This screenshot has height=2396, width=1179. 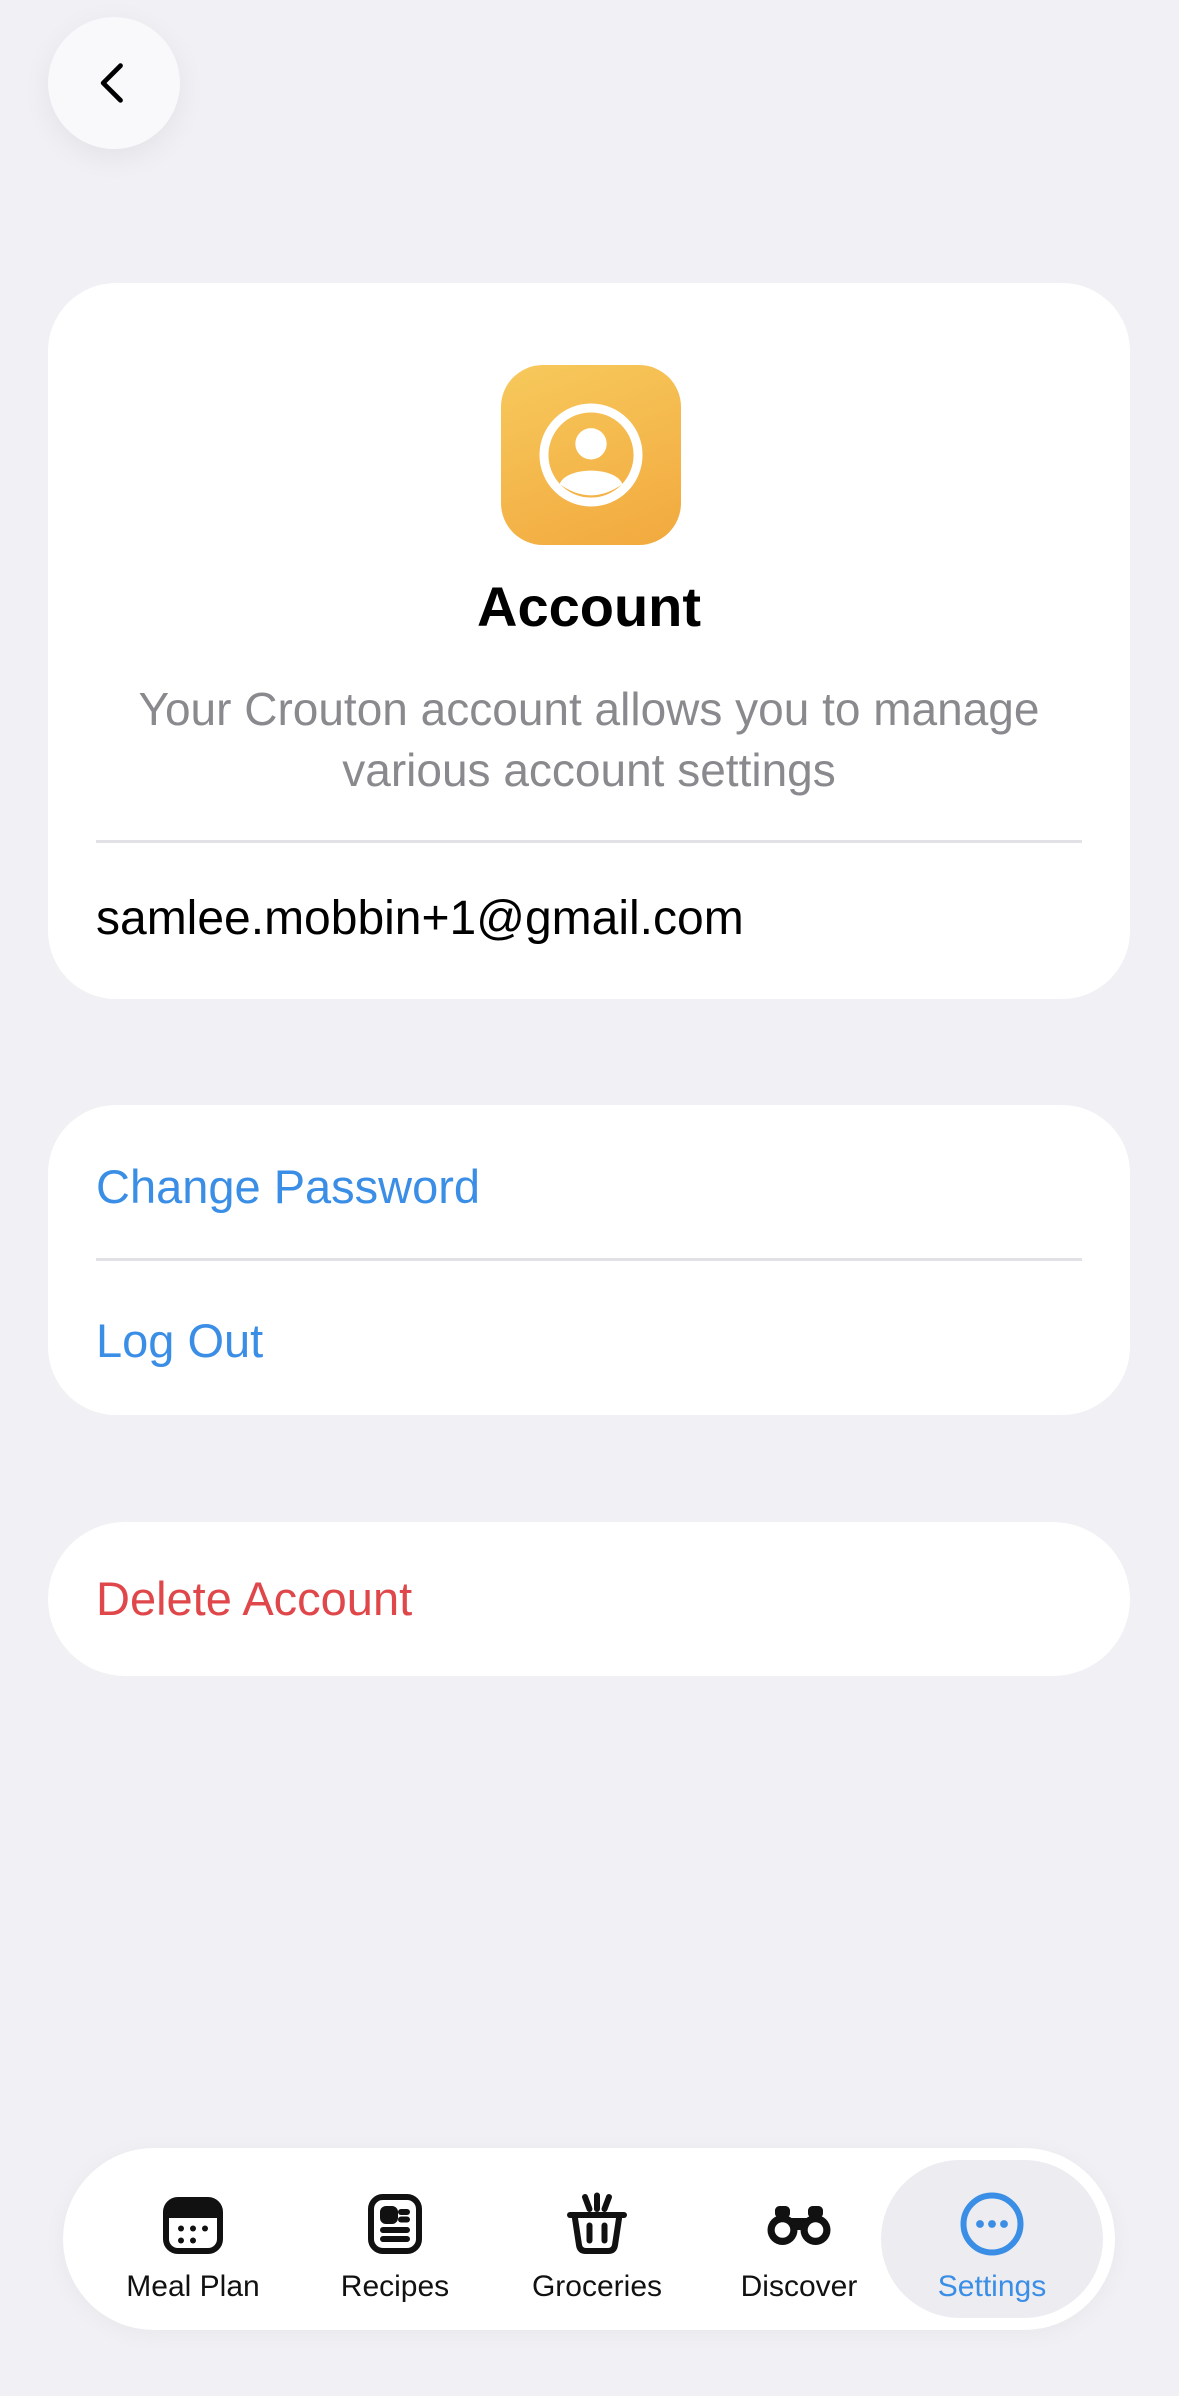 I want to click on delete-account-button: Delete Account, so click(x=254, y=1598).